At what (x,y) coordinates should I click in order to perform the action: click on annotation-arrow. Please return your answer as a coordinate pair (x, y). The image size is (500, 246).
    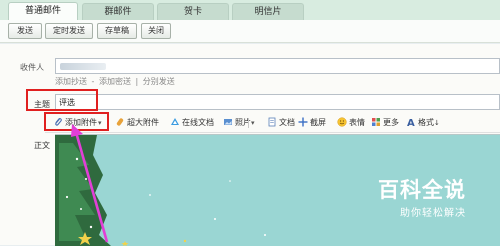
    Looking at the image, I should click on (90, 183).